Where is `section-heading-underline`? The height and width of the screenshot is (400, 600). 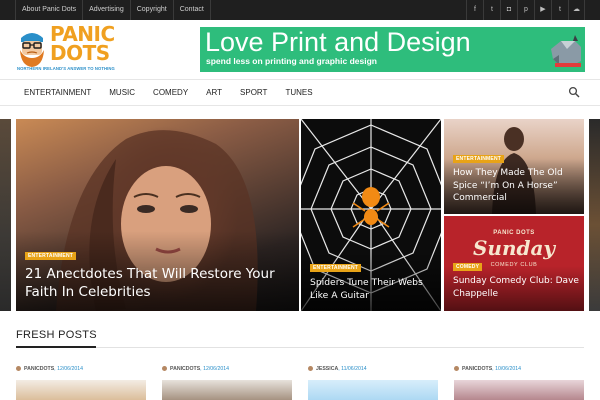 section-heading-underline is located at coordinates (56, 347).